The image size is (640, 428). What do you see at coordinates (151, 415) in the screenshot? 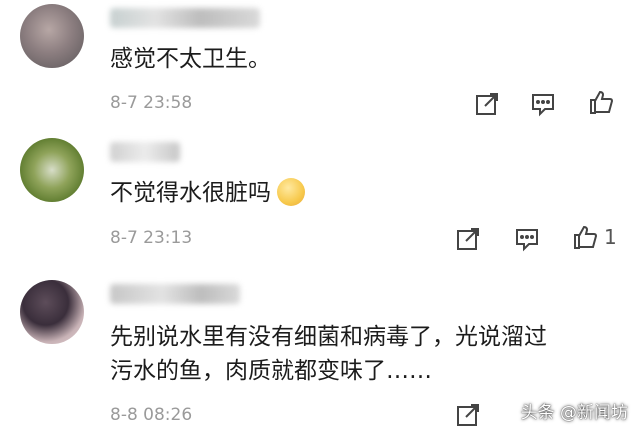
I see `comment-time: 8-8 08:26` at bounding box center [151, 415].